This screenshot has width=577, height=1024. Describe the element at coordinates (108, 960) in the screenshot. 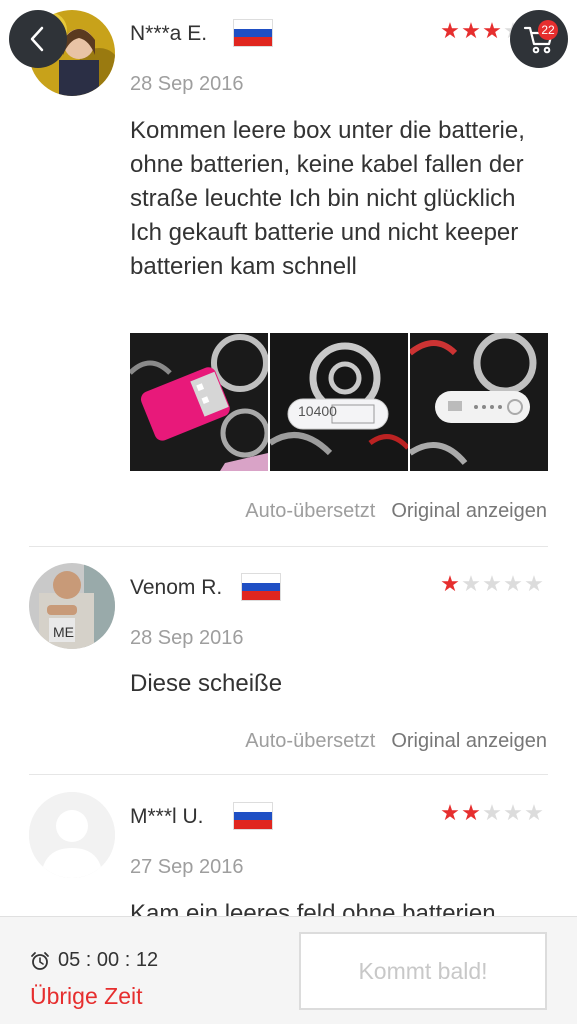

I see `timer-value: 05 : 00 : 12` at that location.